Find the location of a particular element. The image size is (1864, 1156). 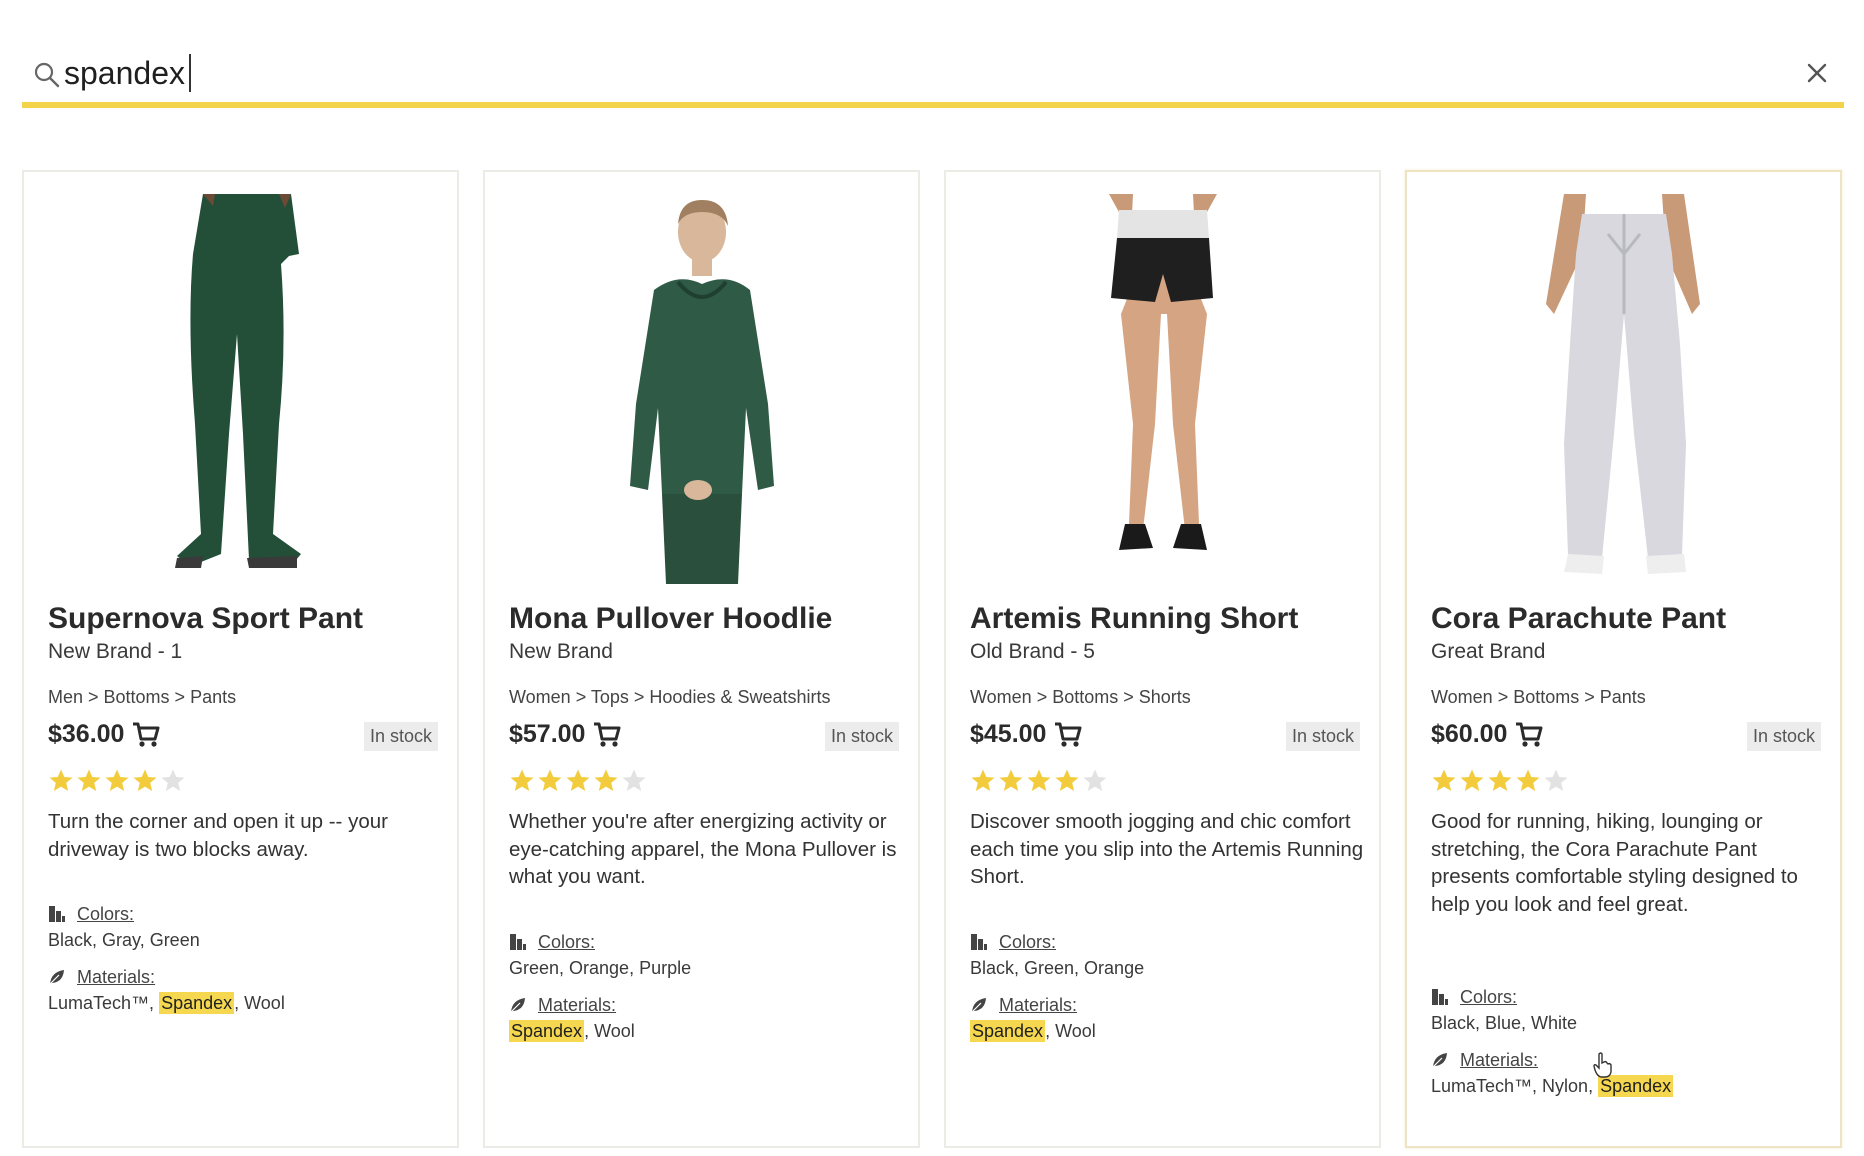

colors-values: Black, Green, Orange is located at coordinates (1057, 968).